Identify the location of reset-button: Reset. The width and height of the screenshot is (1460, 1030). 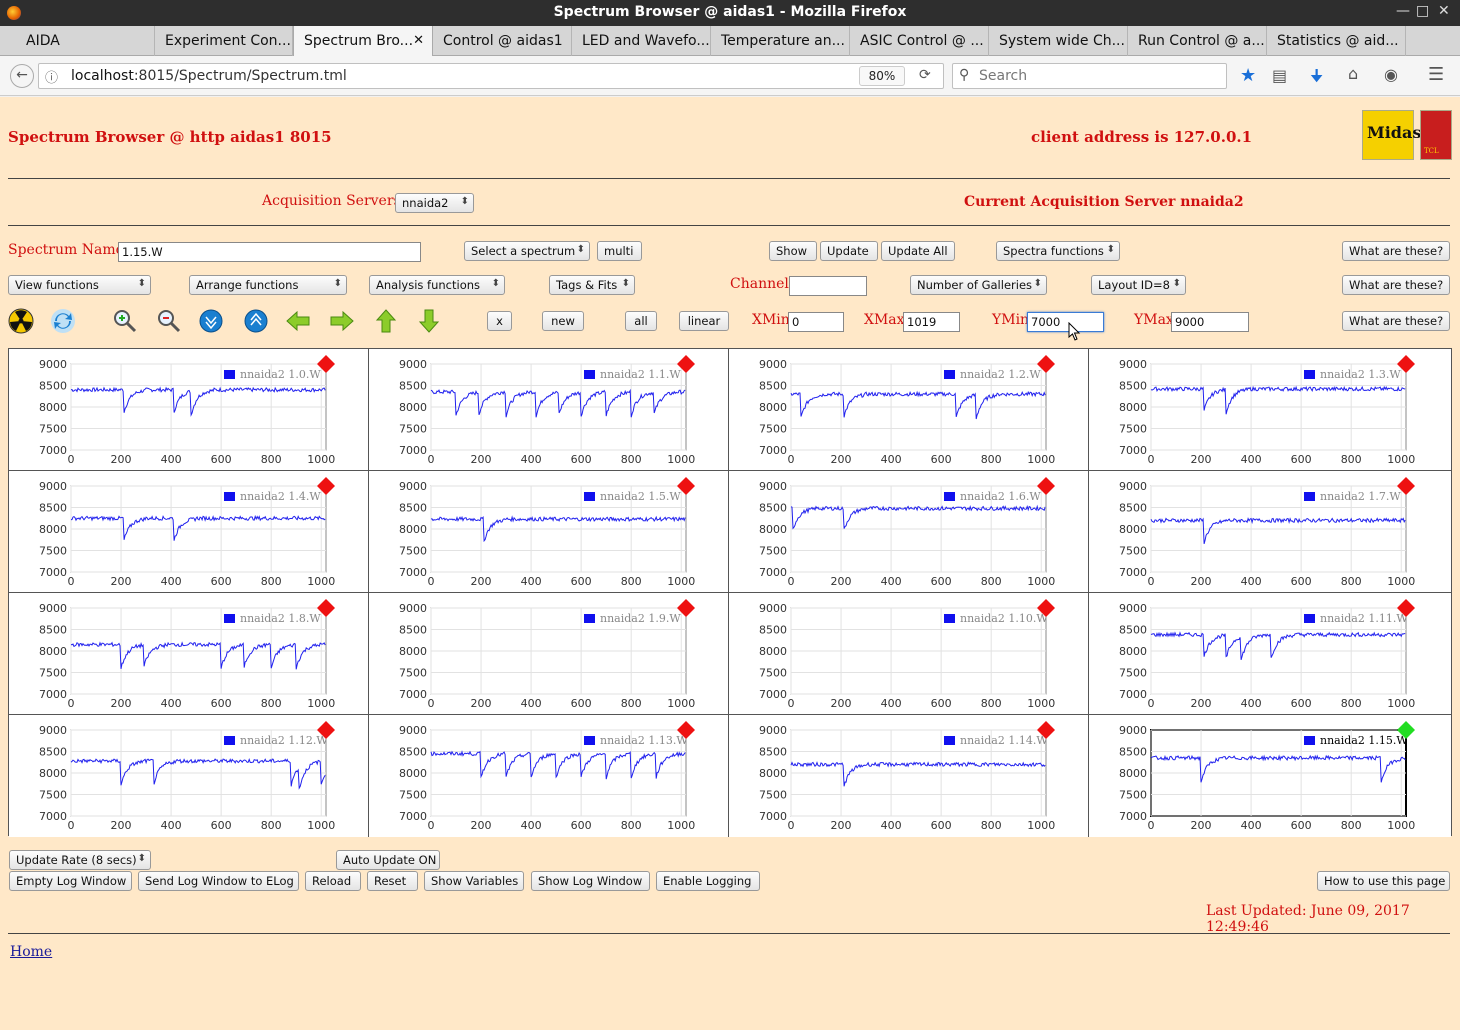
(392, 881).